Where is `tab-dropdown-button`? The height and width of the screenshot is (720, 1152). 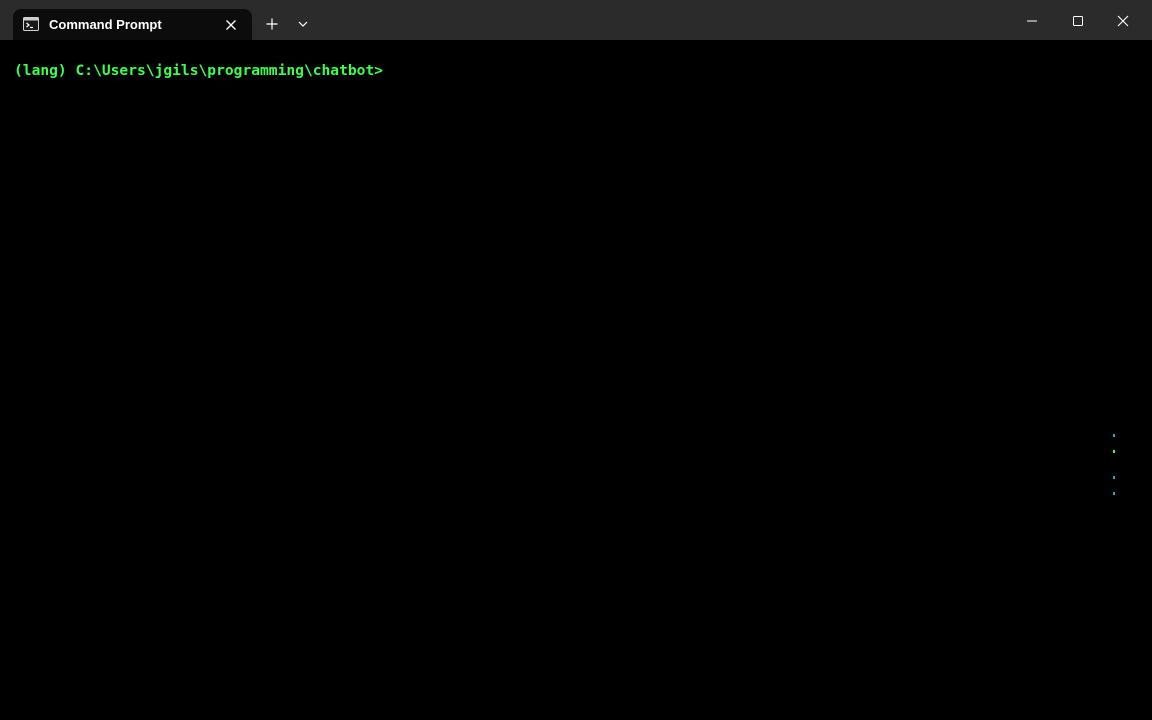
tab-dropdown-button is located at coordinates (303, 24).